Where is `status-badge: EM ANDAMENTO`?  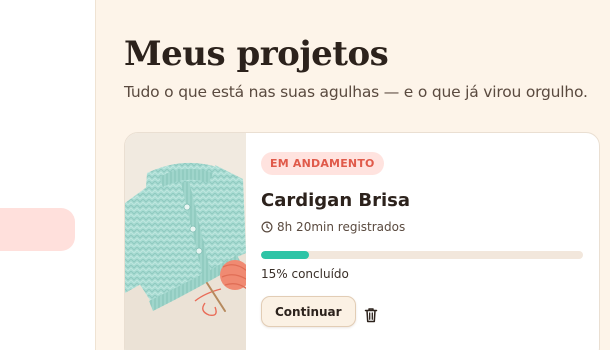
status-badge: EM ANDAMENTO is located at coordinates (322, 163).